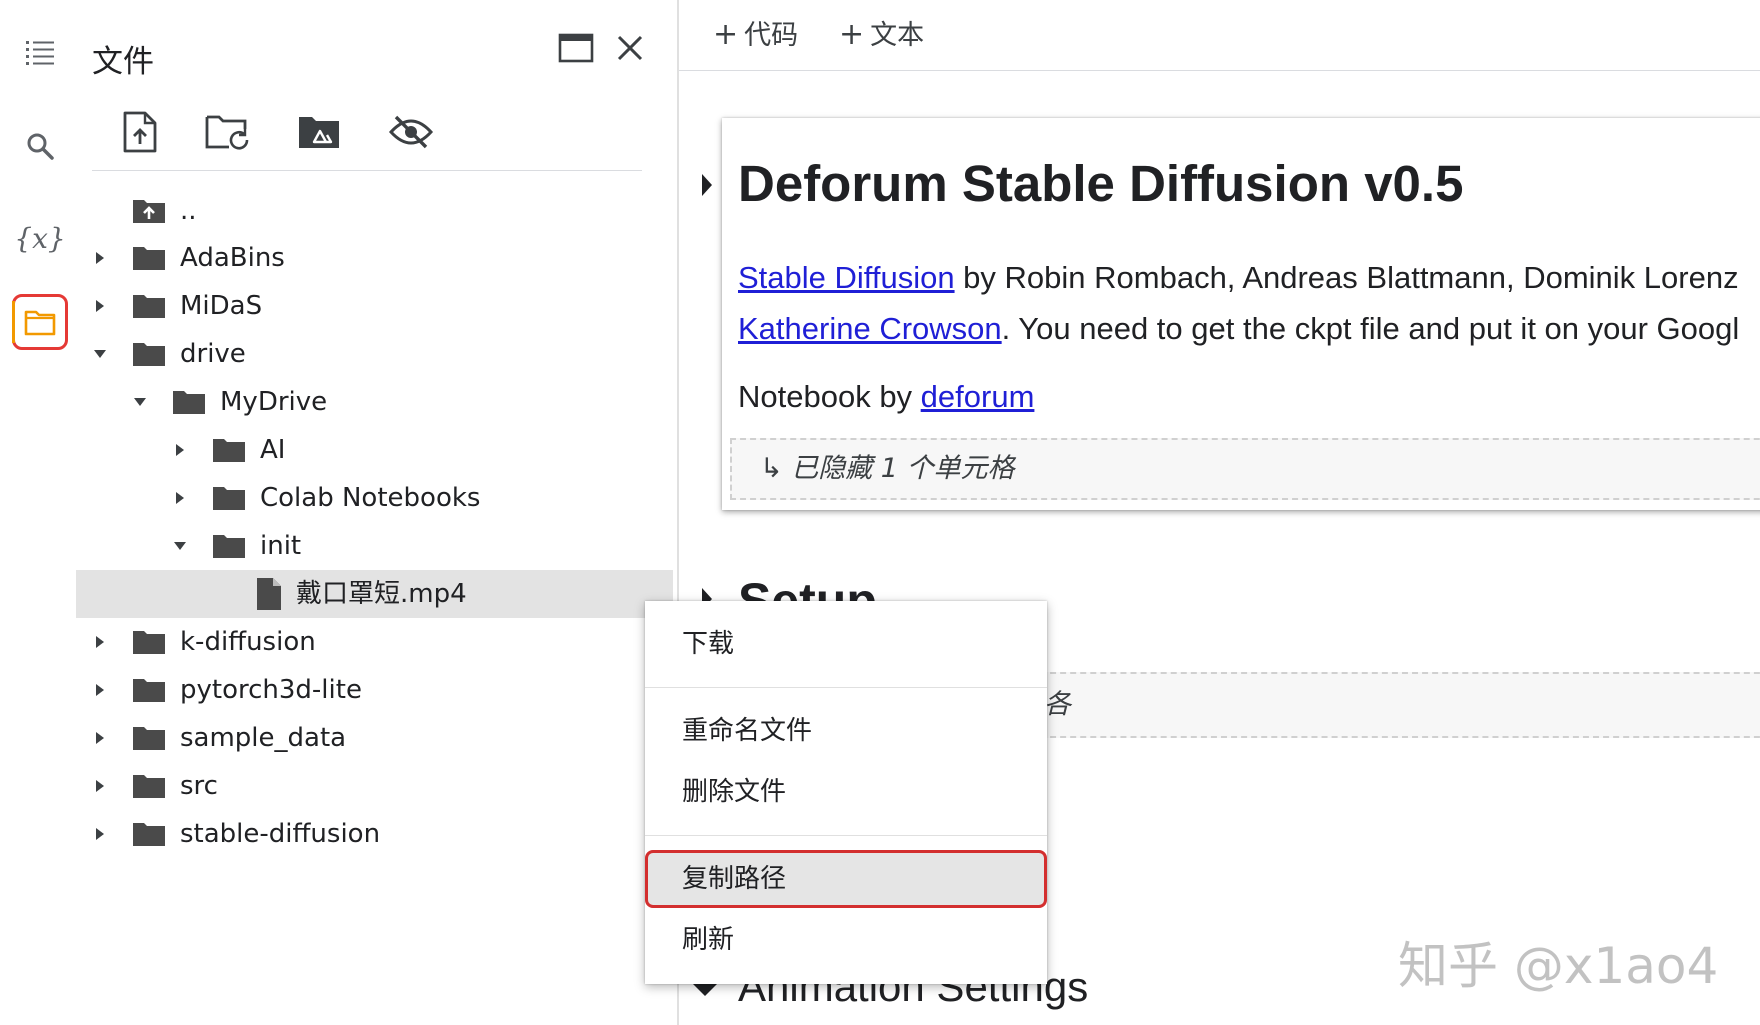 The width and height of the screenshot is (1760, 1025). I want to click on upload-file-button, so click(140, 132).